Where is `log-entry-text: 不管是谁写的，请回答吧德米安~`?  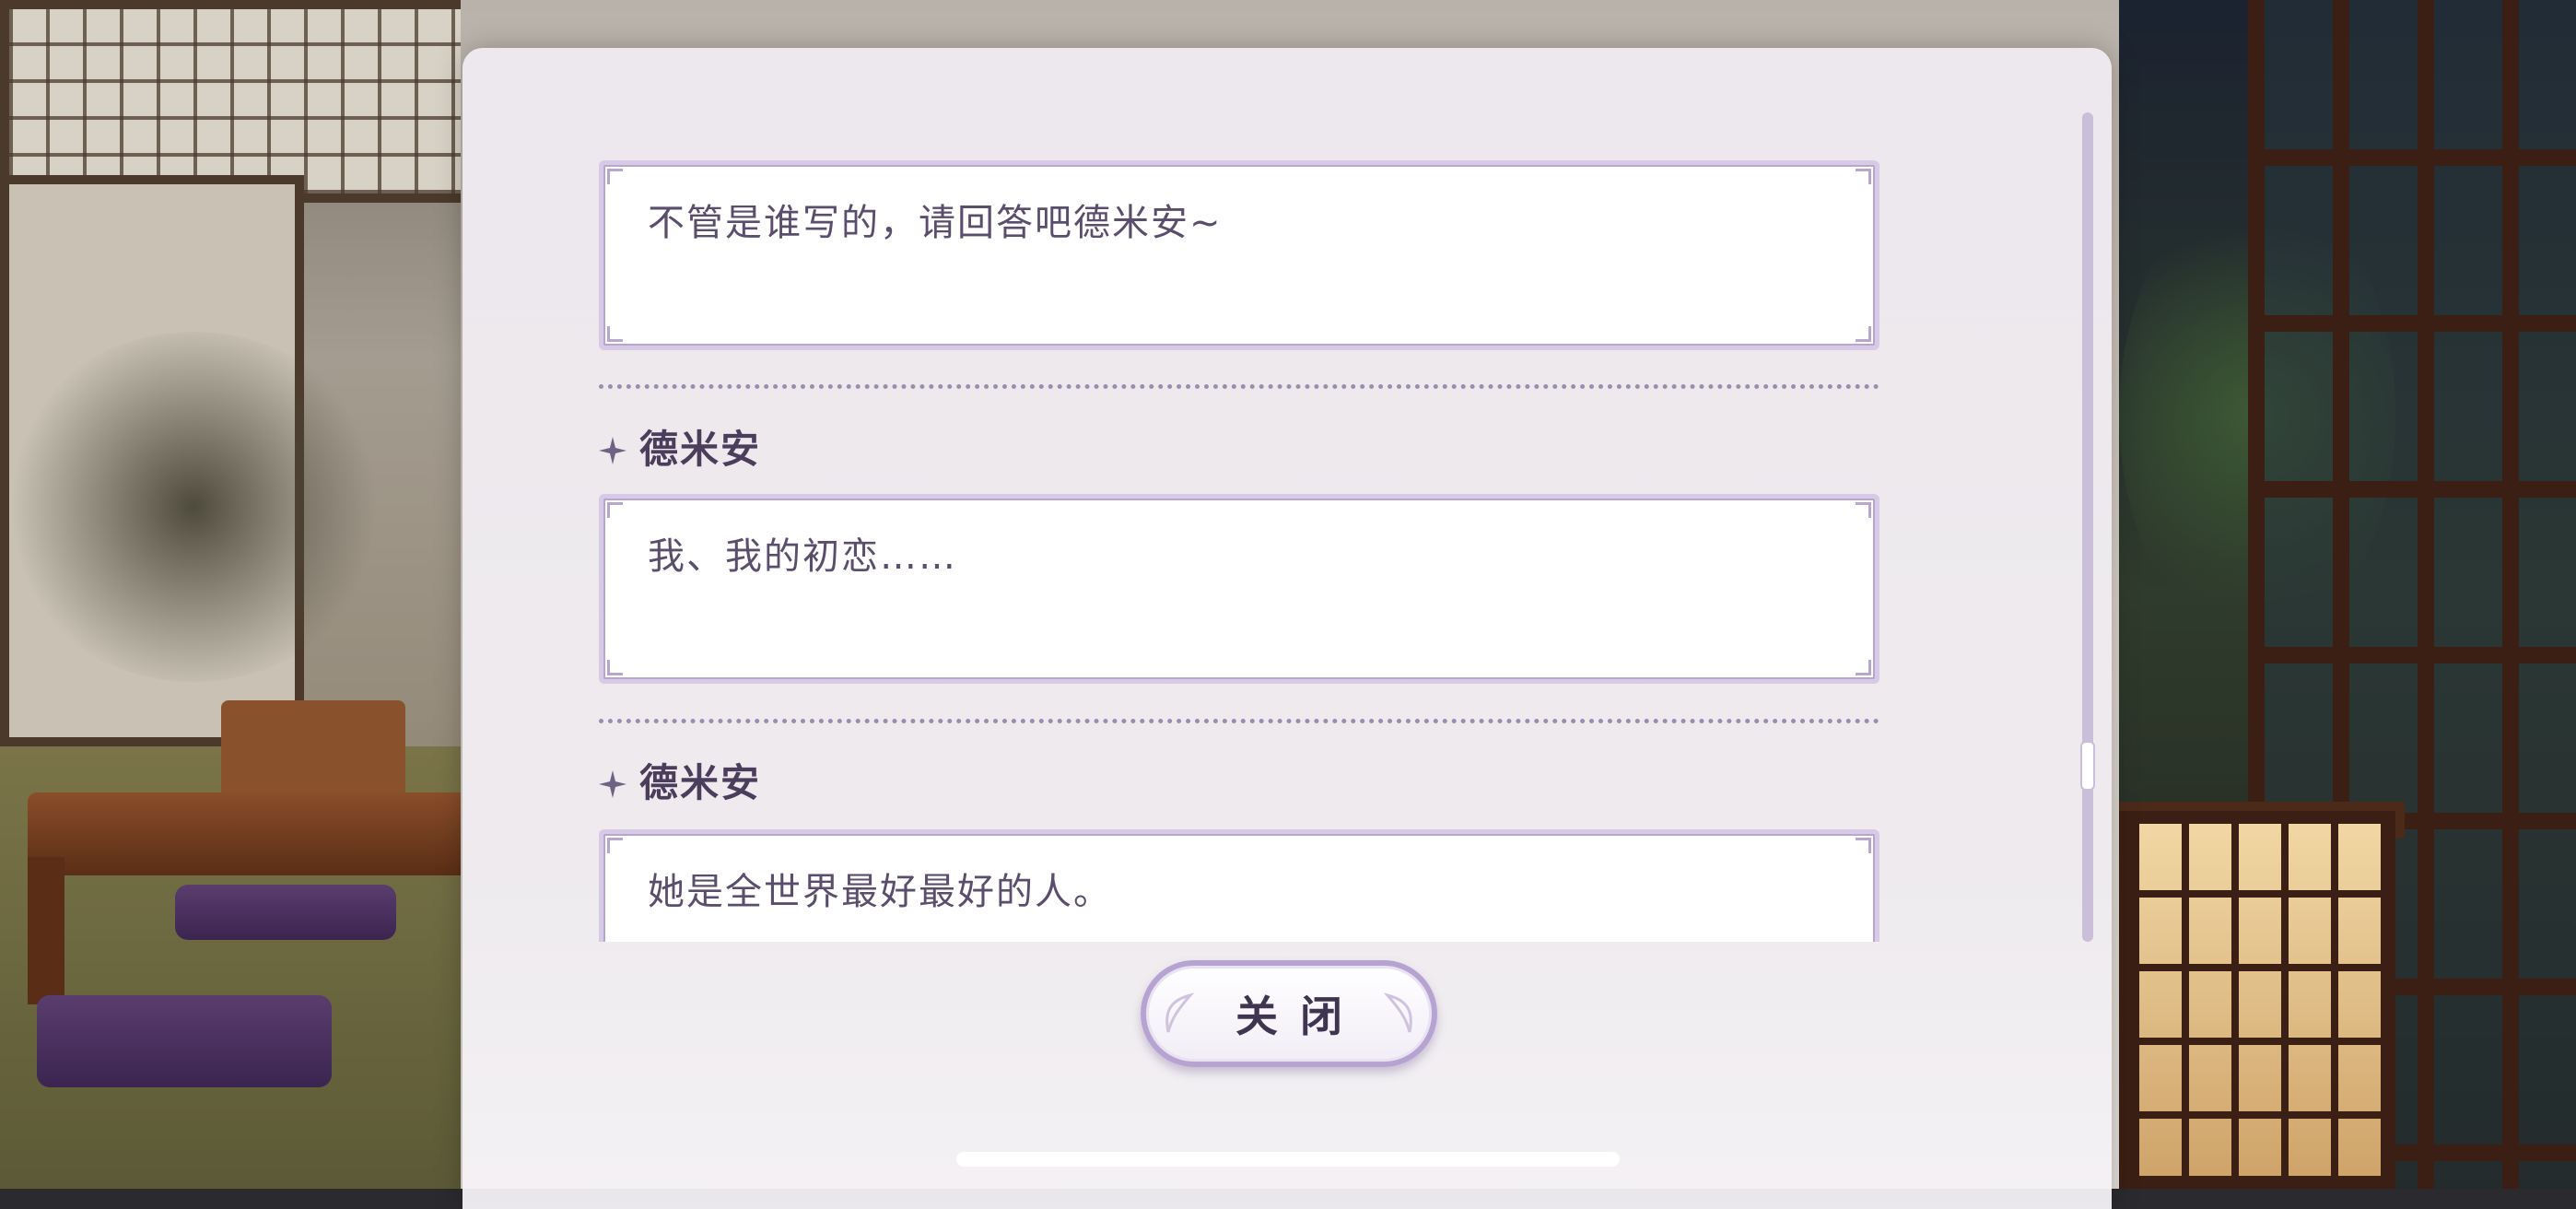
log-entry-text: 不管是谁写的，请回答吧德米安~ is located at coordinates (935, 223).